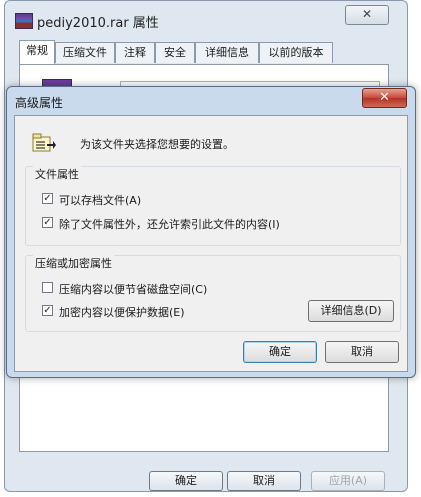  What do you see at coordinates (384, 98) in the screenshot?
I see `dialog-close-button: ✕` at bounding box center [384, 98].